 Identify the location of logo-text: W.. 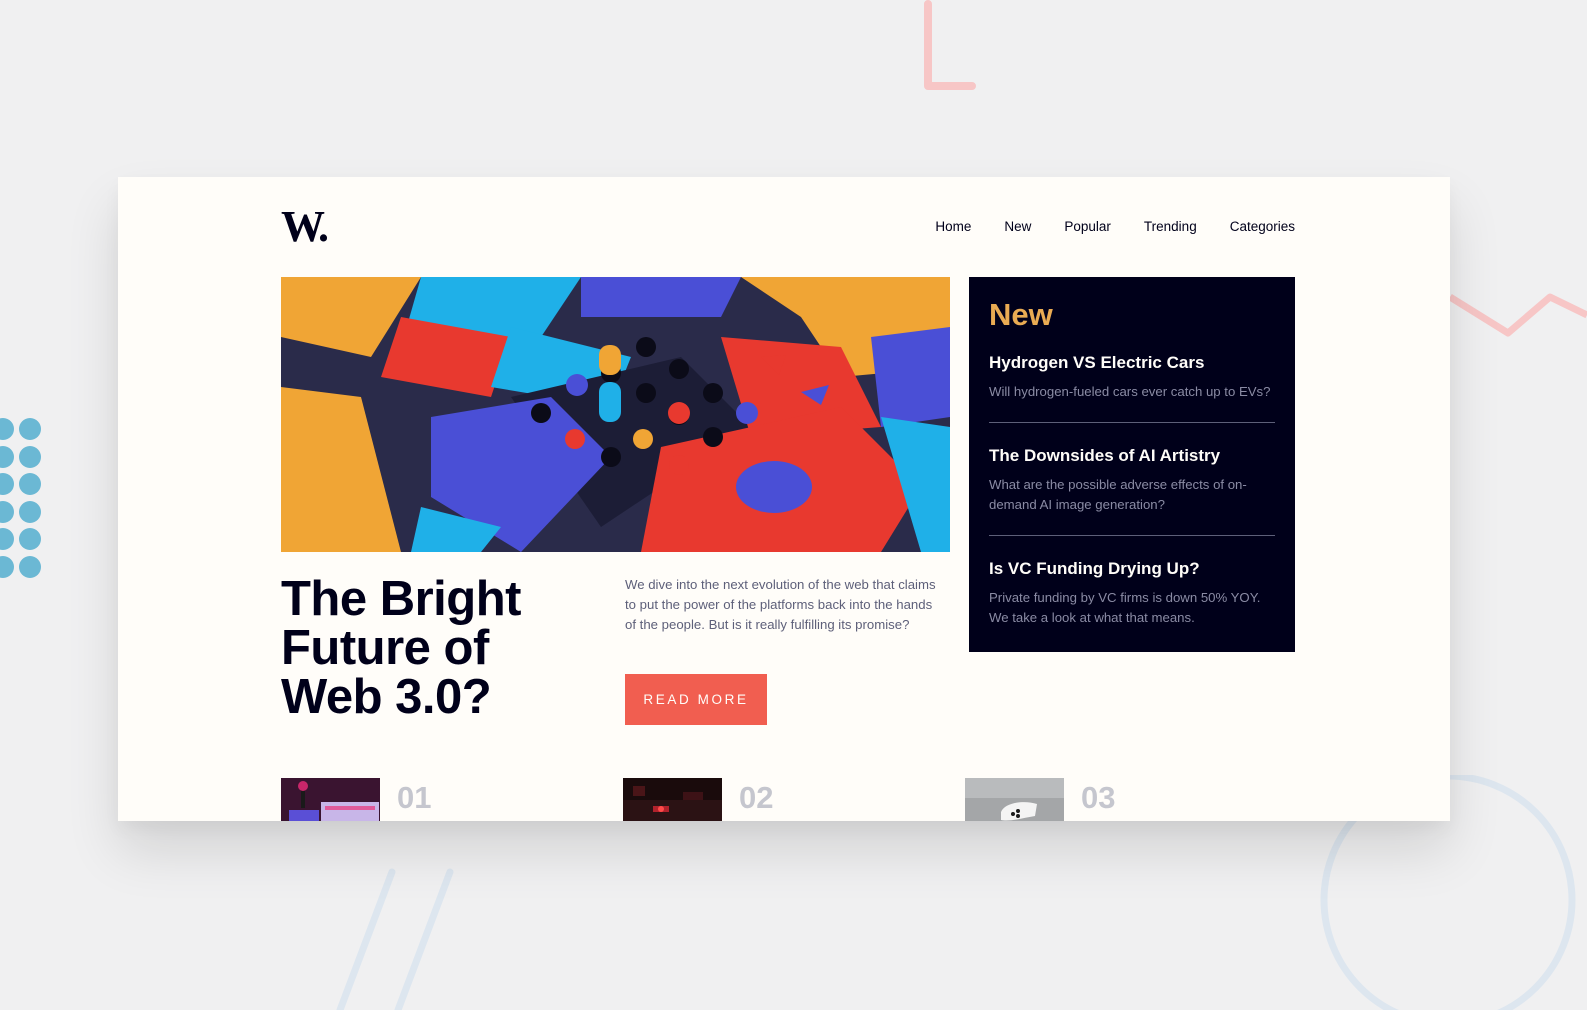
(304, 226).